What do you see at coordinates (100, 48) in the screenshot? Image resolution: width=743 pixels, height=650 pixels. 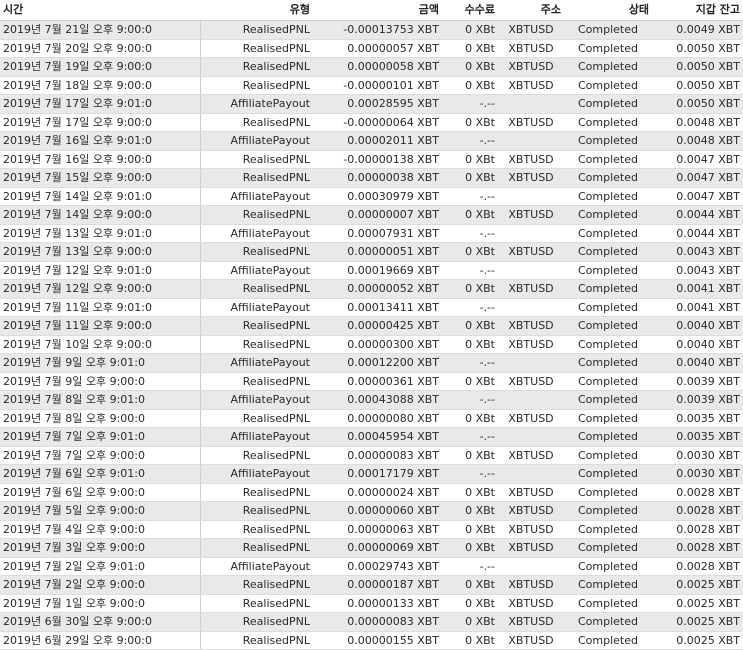 I see `cell-time: 2019년 7월 20일 오후 9:00:0` at bounding box center [100, 48].